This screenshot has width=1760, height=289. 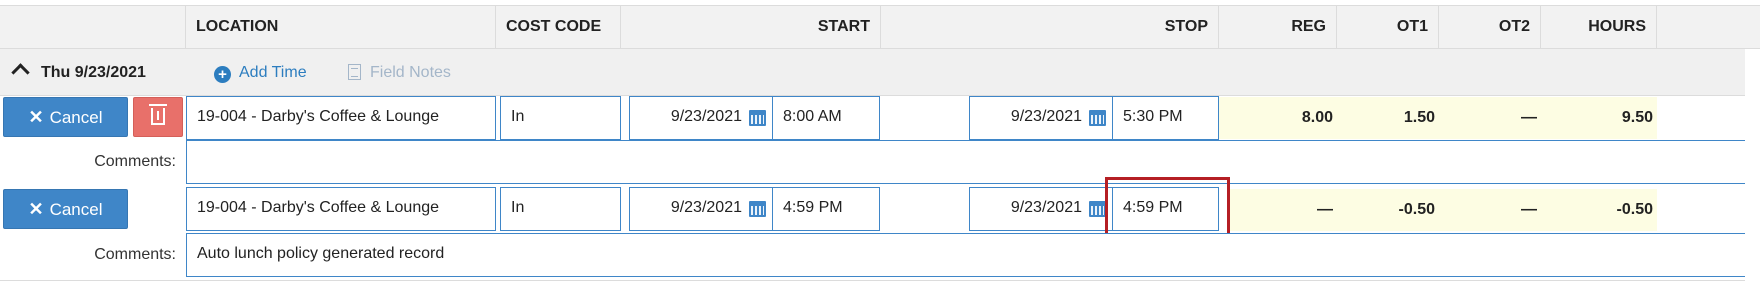 I want to click on trash-icon, so click(x=158, y=114).